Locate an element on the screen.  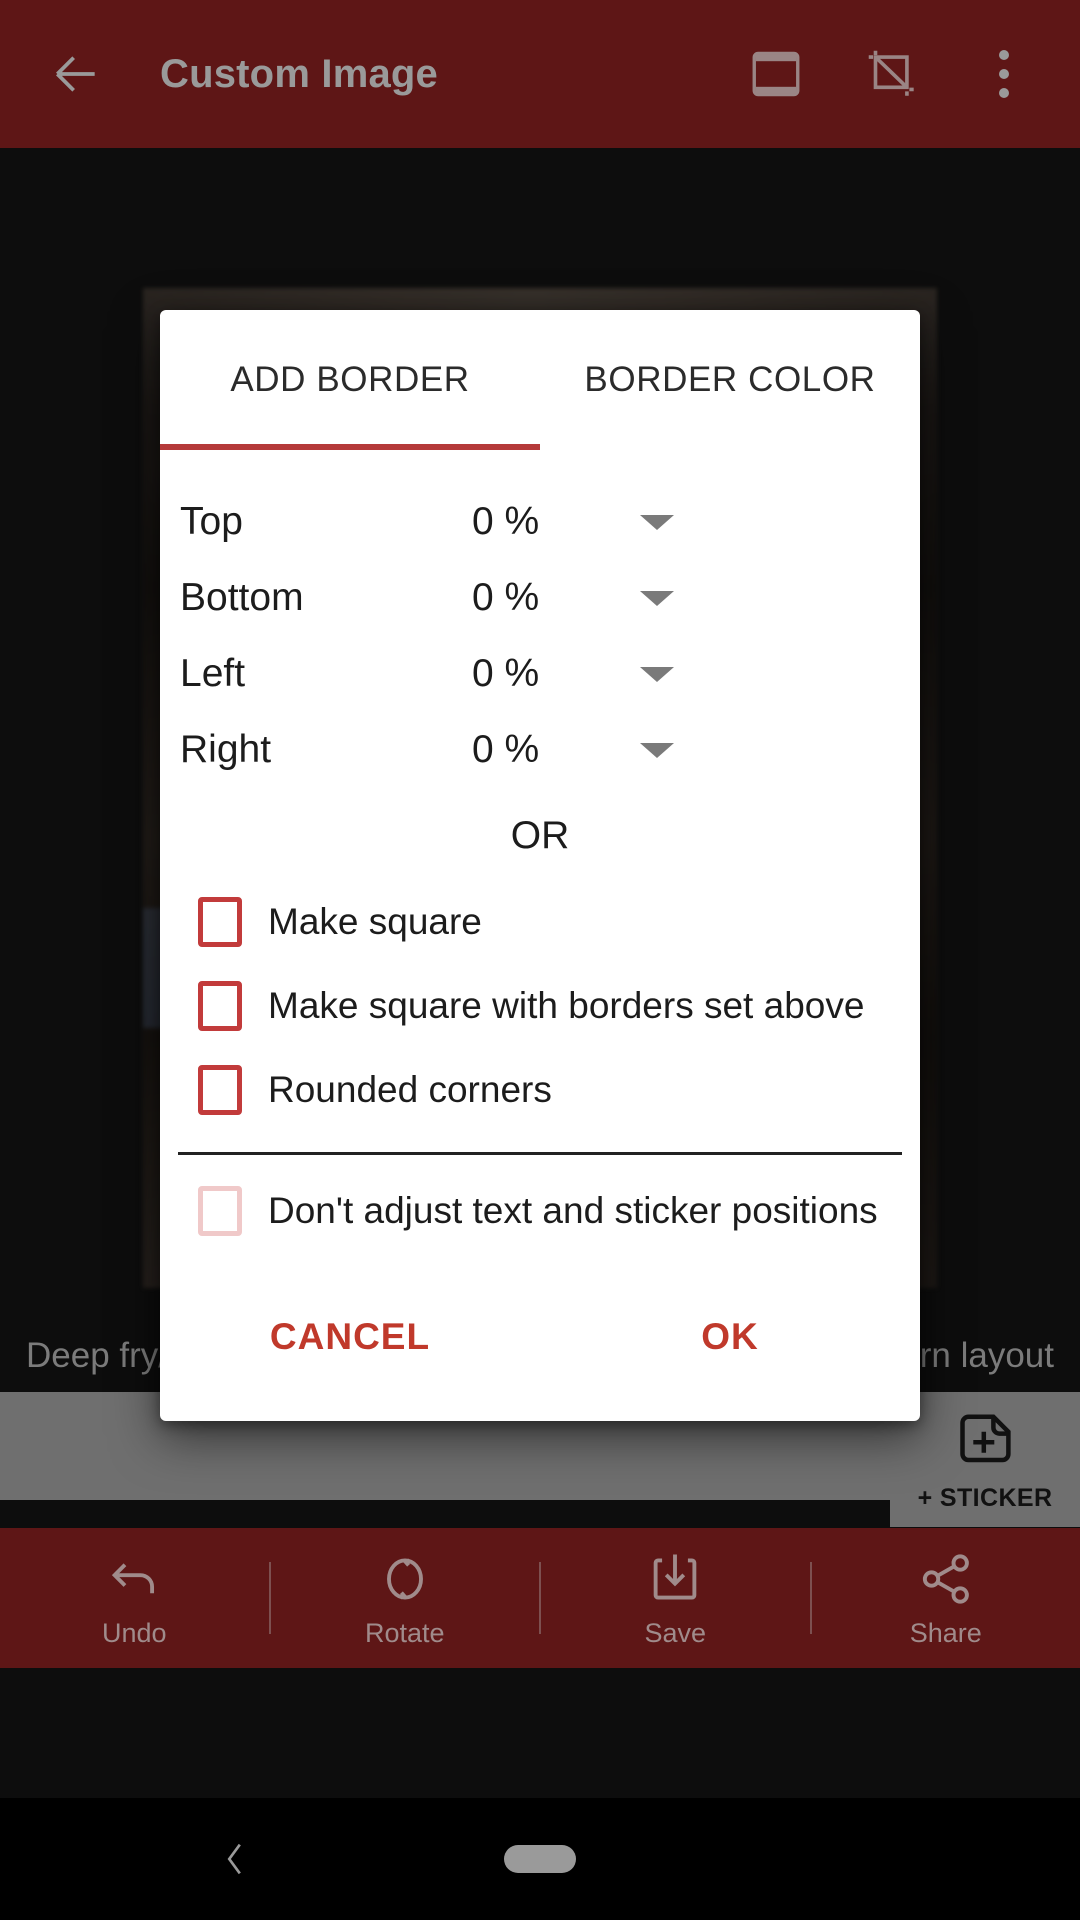
border-row-top: Top 0 % is located at coordinates (540, 522).